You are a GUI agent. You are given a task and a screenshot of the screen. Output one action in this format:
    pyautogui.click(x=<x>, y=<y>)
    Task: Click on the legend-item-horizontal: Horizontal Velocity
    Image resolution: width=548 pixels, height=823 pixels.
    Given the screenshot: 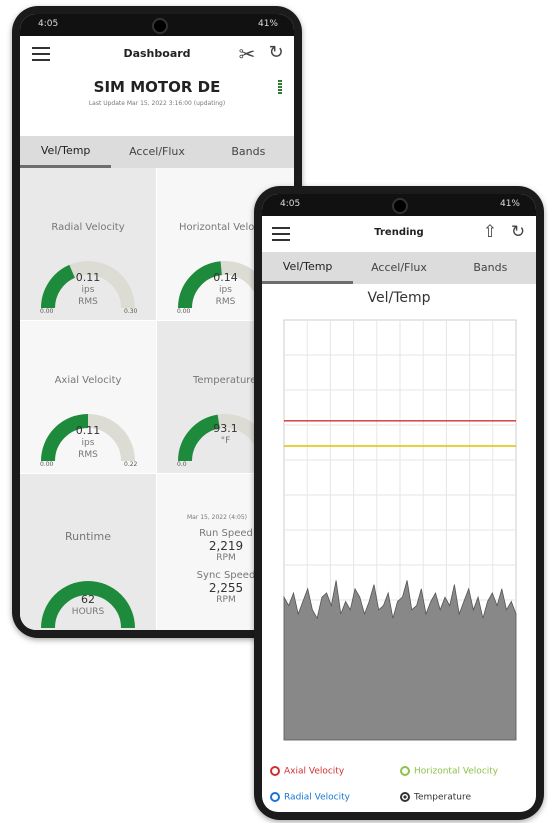 What is the action you would take?
    pyautogui.click(x=449, y=771)
    